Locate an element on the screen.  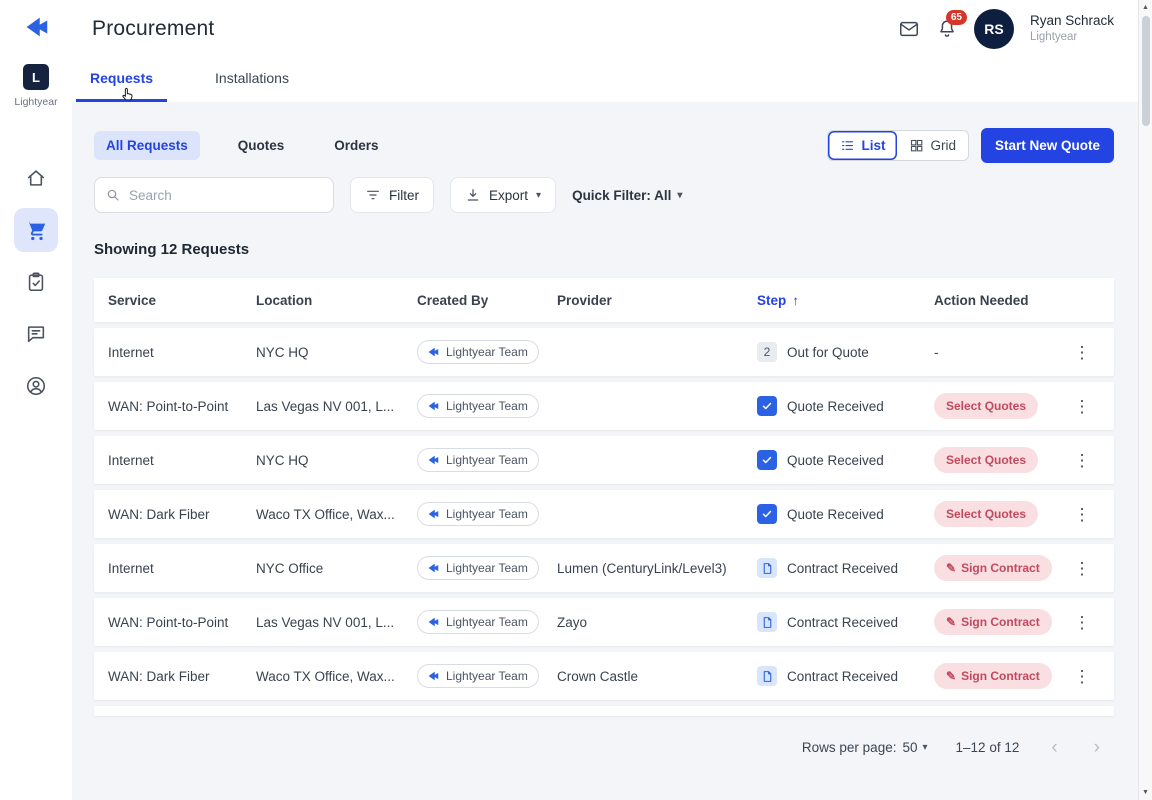
cell-action-needed: - is located at coordinates (1001, 352).